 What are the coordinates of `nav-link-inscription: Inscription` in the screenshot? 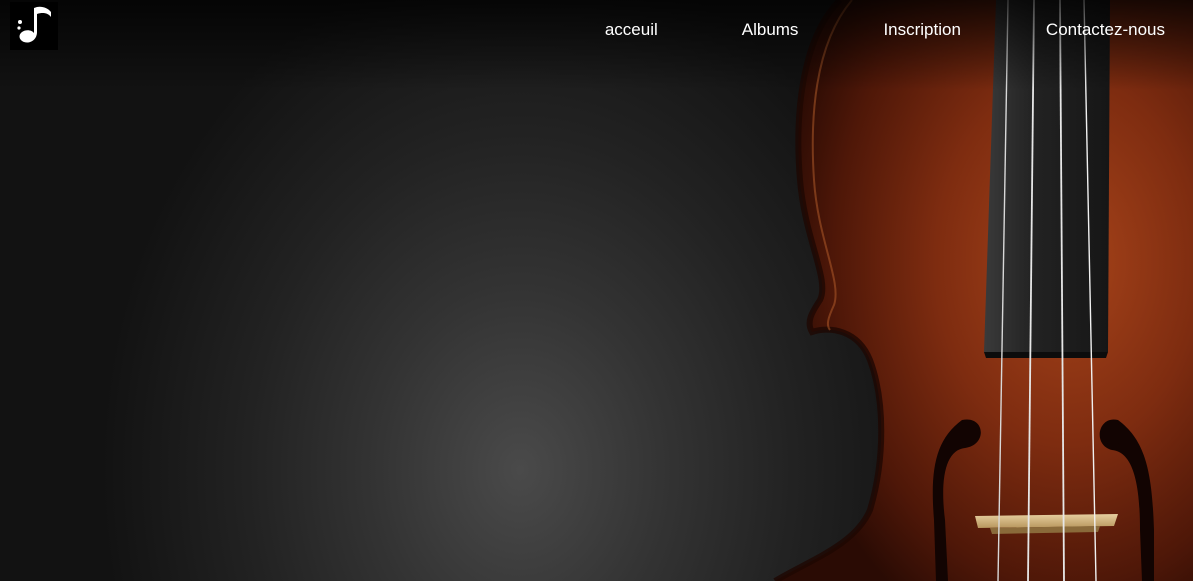 It's located at (921, 30).